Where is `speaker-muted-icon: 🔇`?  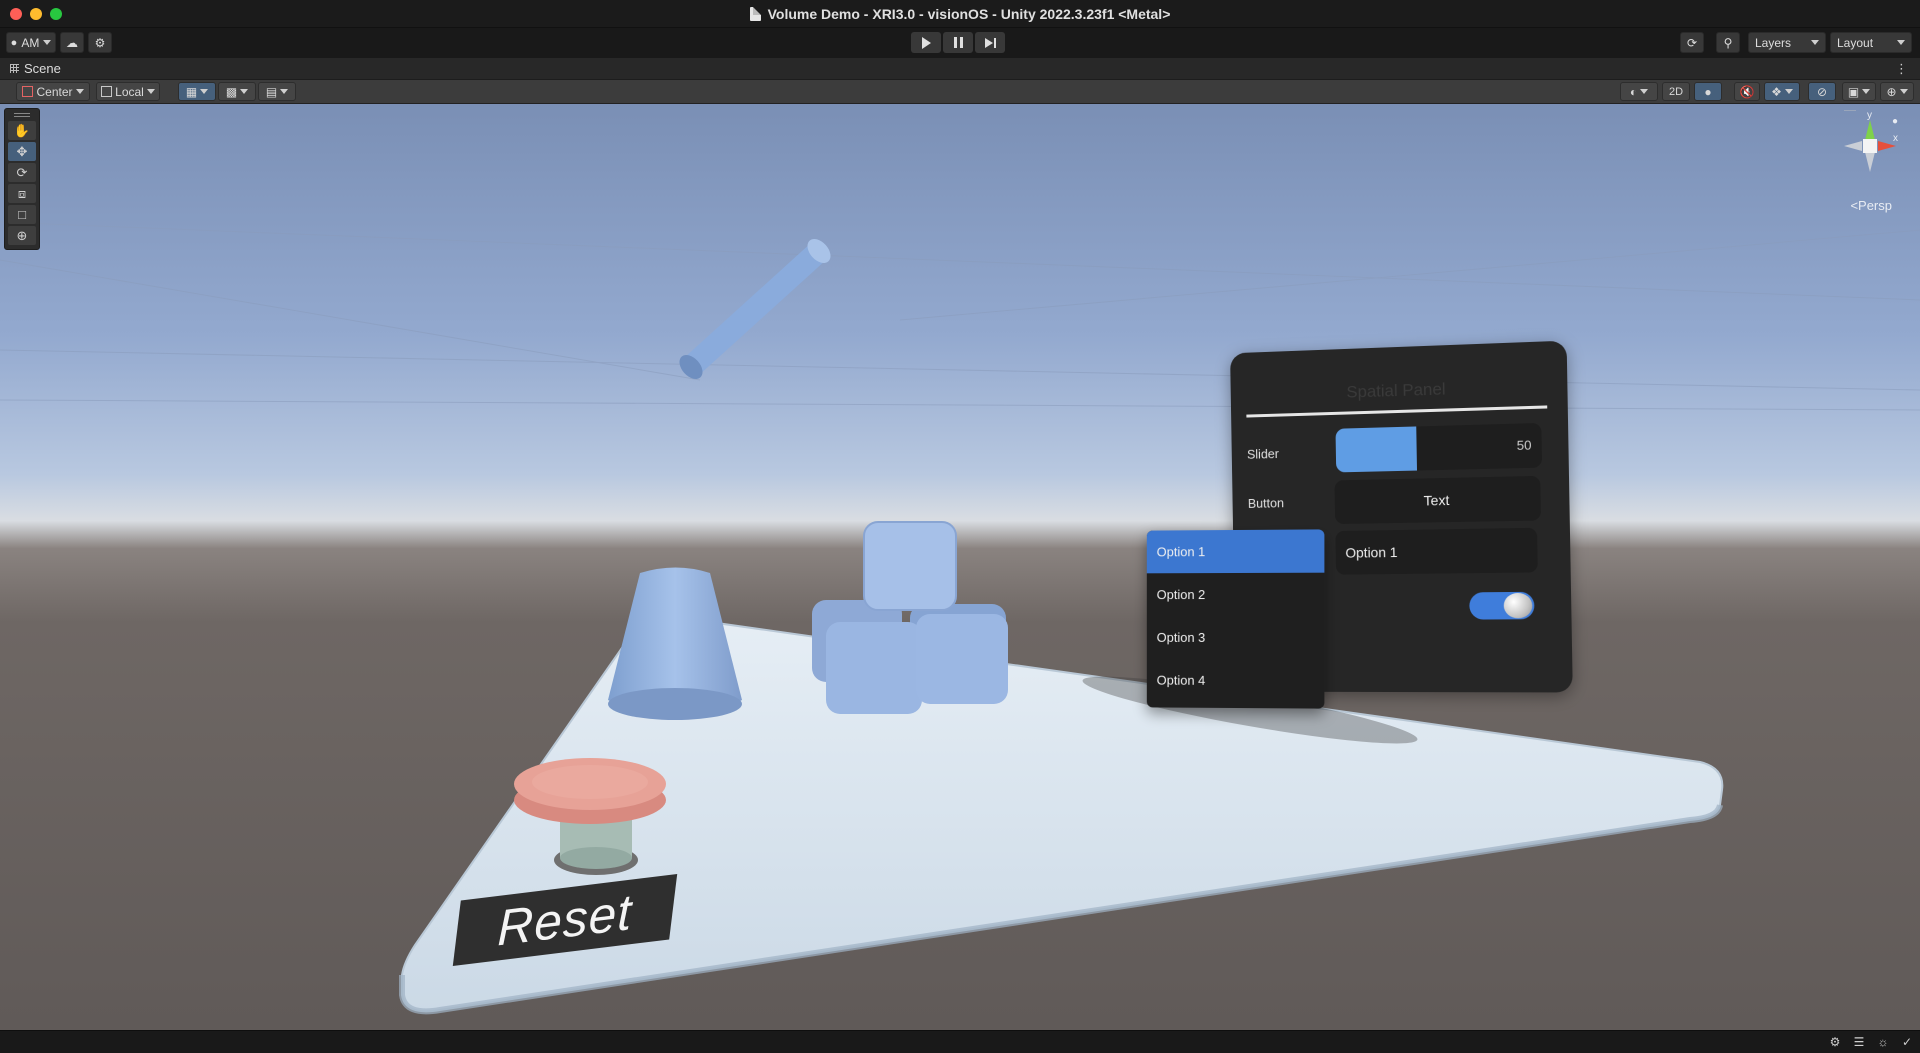
speaker-muted-icon: 🔇 is located at coordinates (1747, 91).